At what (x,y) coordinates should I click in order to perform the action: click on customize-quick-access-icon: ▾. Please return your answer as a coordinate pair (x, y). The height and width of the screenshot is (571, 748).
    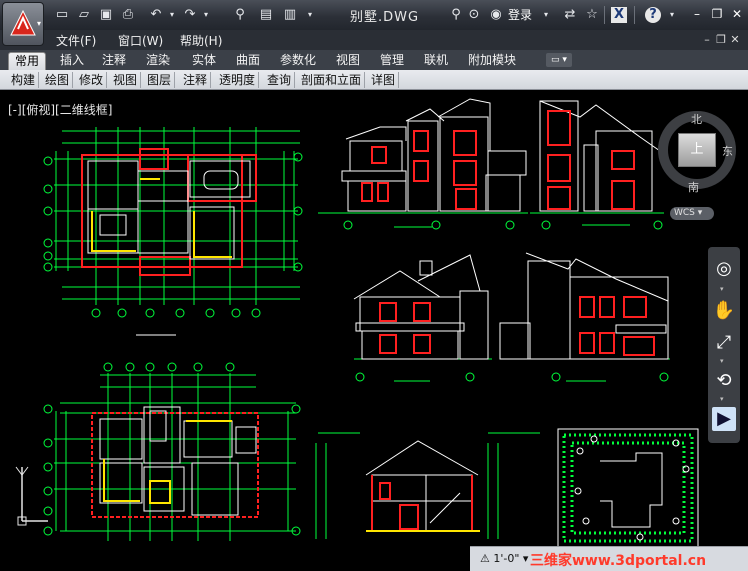
    Looking at the image, I should click on (310, 15).